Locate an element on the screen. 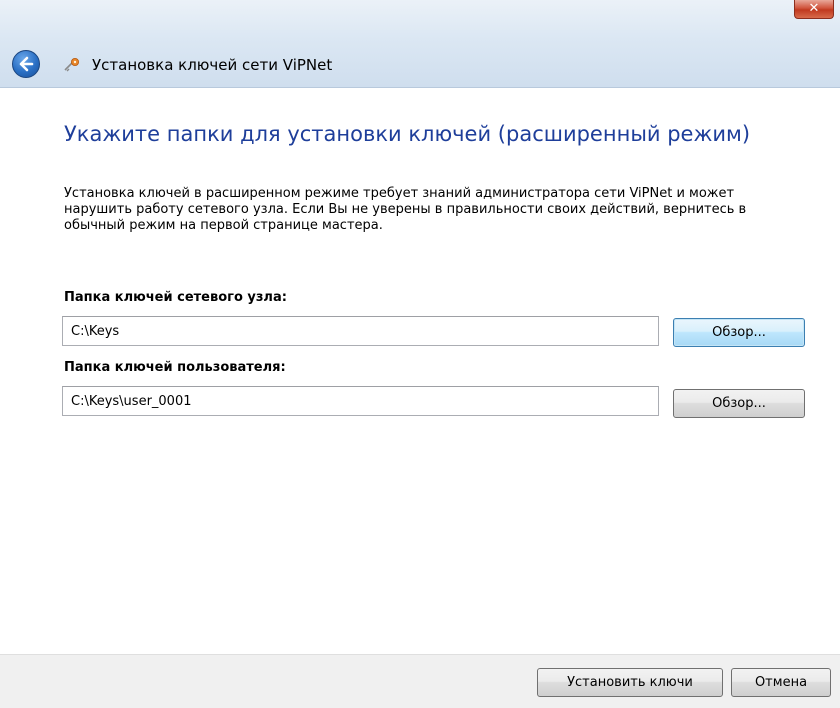 The height and width of the screenshot is (708, 840). footer-bar: Установить ключи Отмена is located at coordinates (420, 681).